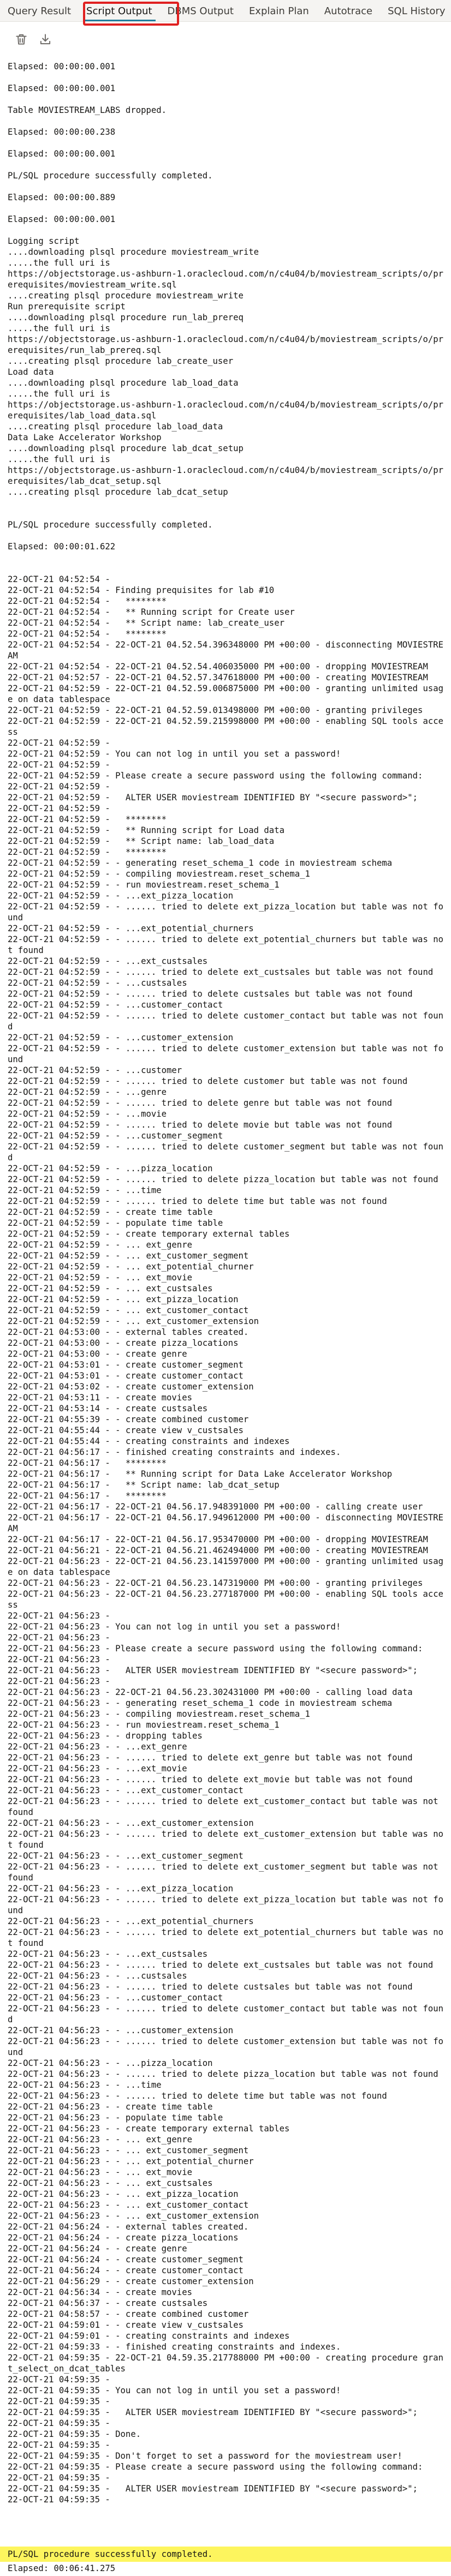 Image resolution: width=451 pixels, height=2576 pixels. Describe the element at coordinates (110, 2554) in the screenshot. I see `completion-message: PL/SQL procedure successfully completed.` at that location.